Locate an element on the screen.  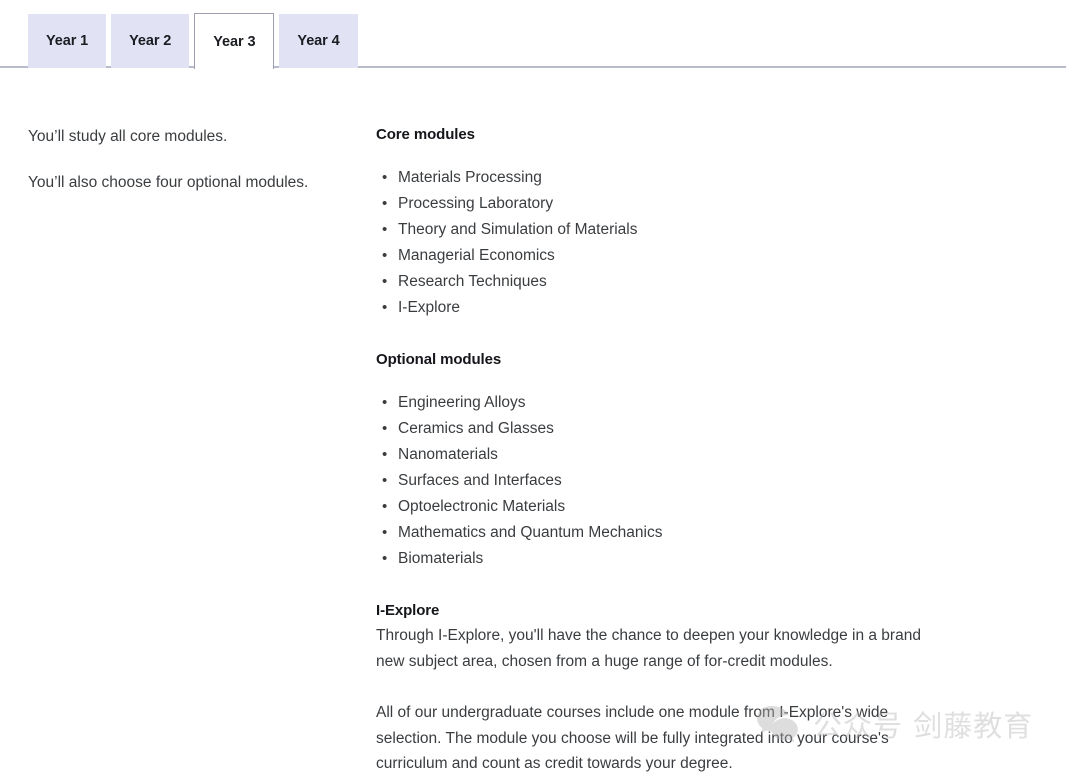
iexplore-heading: I-Explore is located at coordinates (408, 610).